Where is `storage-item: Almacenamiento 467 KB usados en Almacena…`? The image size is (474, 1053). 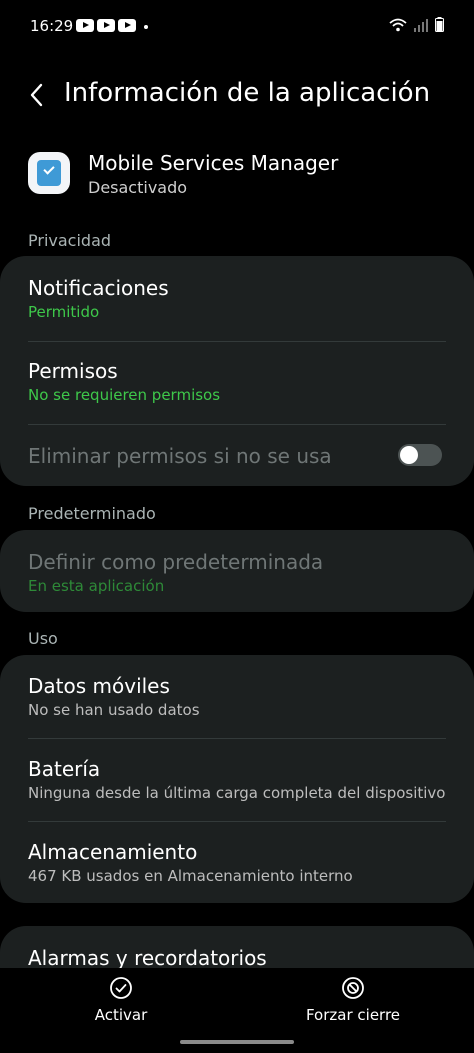
storage-item: Almacenamiento 467 KB usados en Almacena… is located at coordinates (237, 862).